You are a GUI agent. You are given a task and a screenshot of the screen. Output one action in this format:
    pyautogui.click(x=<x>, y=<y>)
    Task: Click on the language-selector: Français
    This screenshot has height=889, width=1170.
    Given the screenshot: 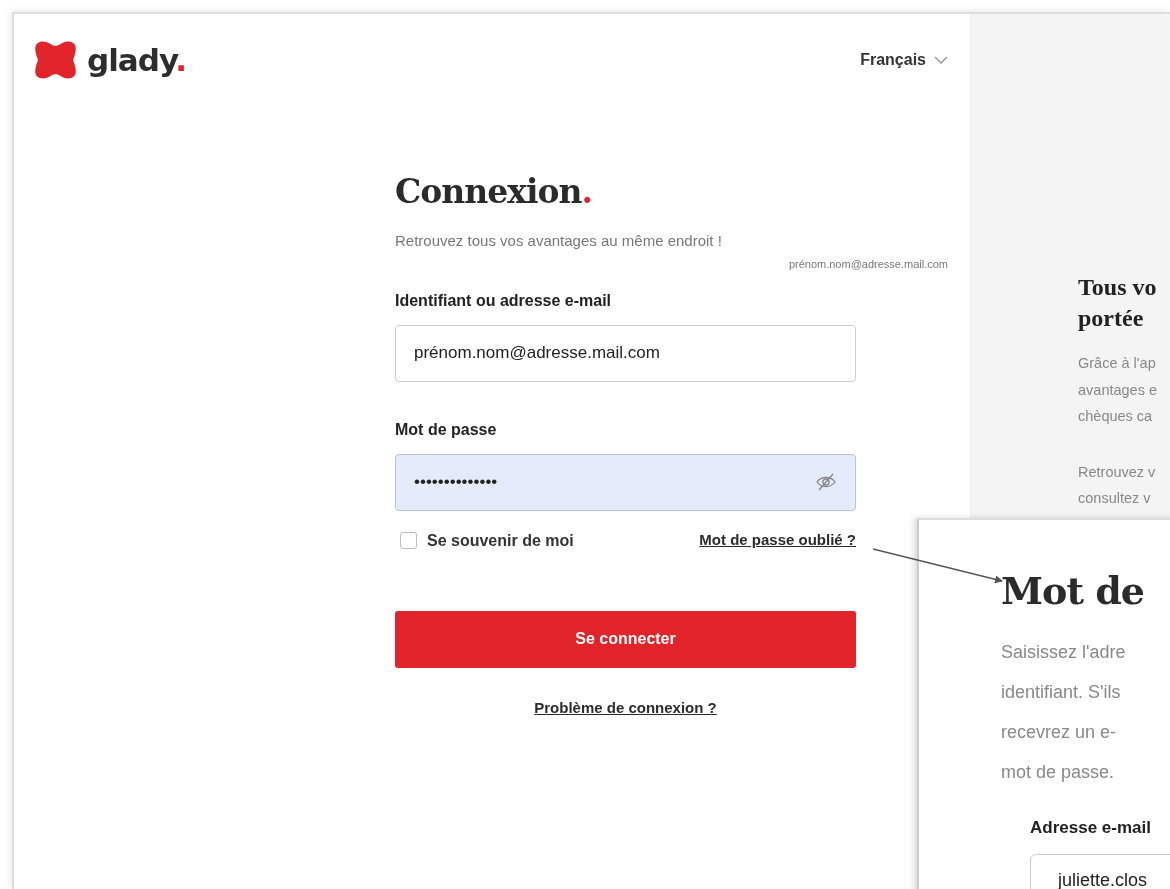 What is the action you would take?
    pyautogui.click(x=904, y=60)
    